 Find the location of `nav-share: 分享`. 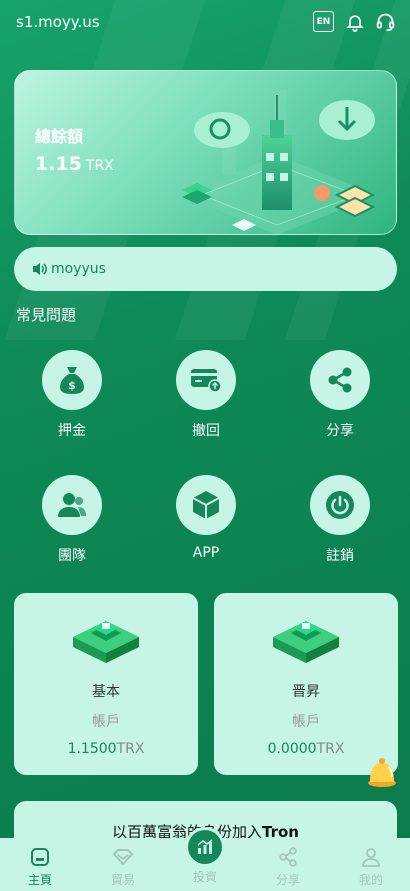

nav-share: 分享 is located at coordinates (288, 867).